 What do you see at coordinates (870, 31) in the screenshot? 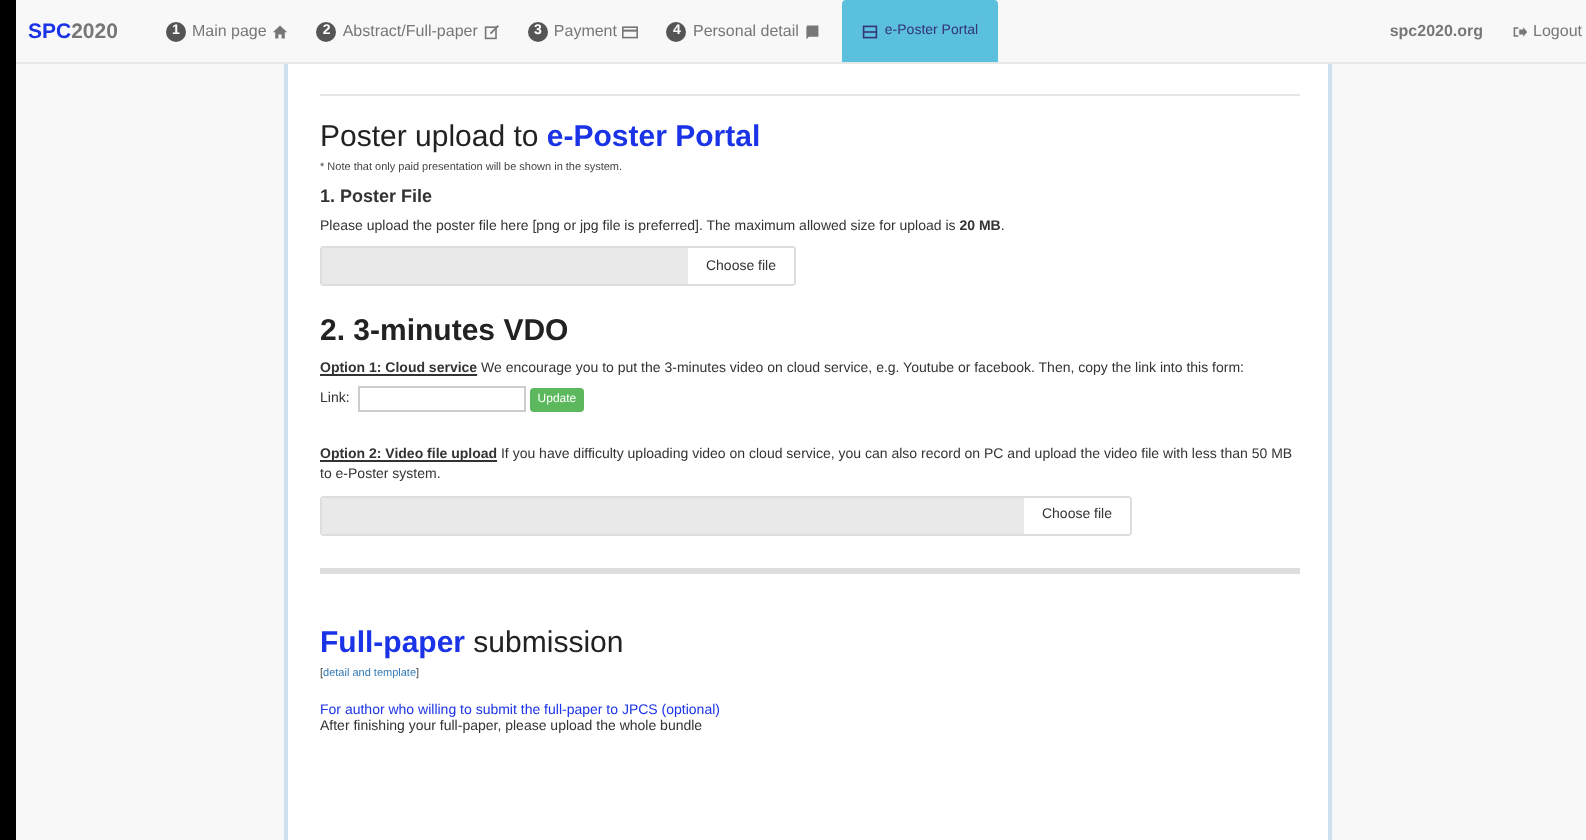
I see `film-icon` at bounding box center [870, 31].